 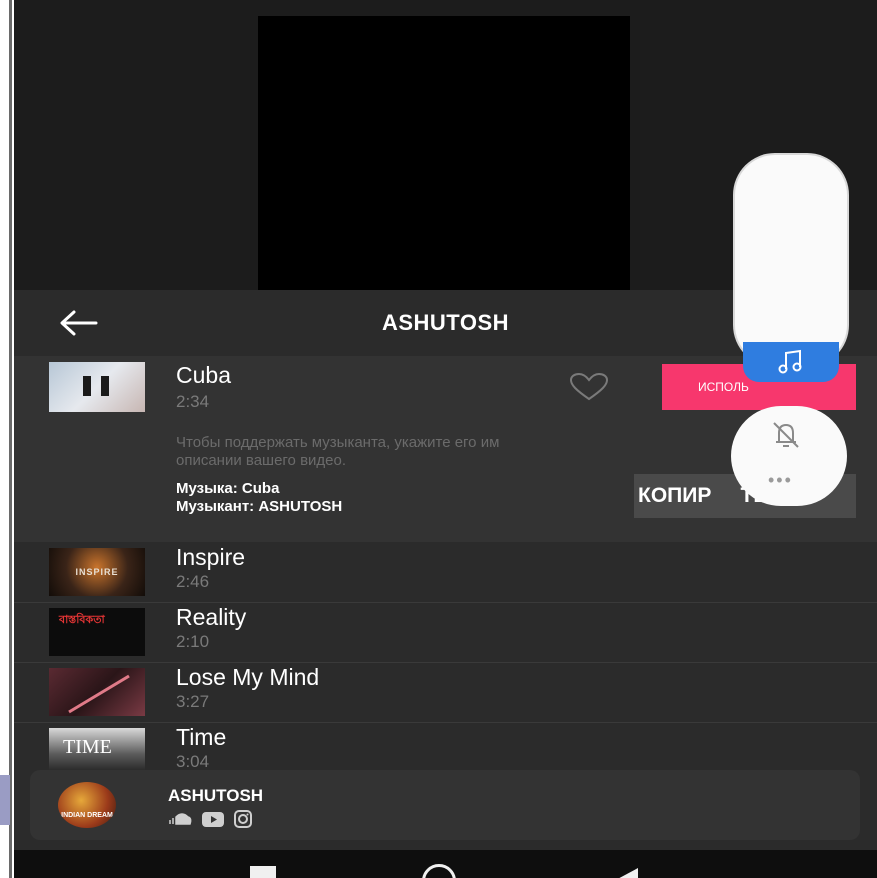 I want to click on credit-artist: Музыкант: ASHUTOSH, so click(x=259, y=506).